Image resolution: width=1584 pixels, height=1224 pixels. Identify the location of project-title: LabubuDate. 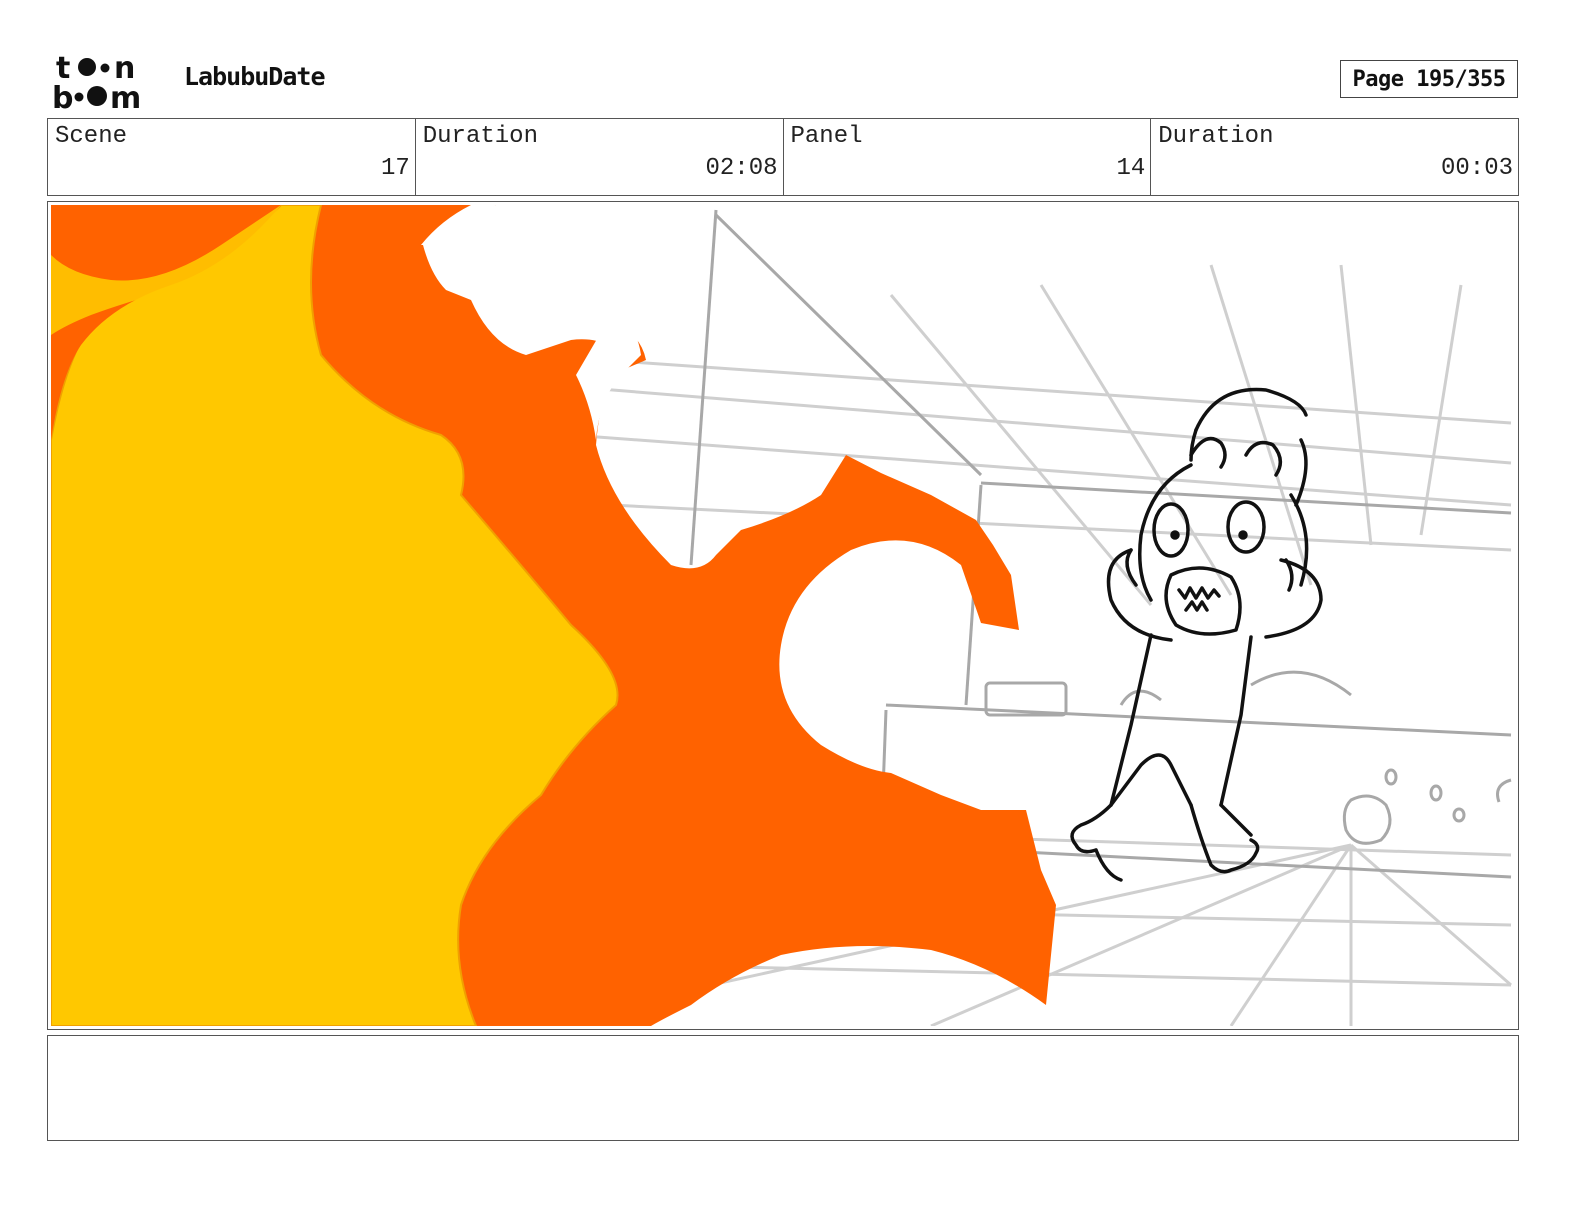
(255, 76).